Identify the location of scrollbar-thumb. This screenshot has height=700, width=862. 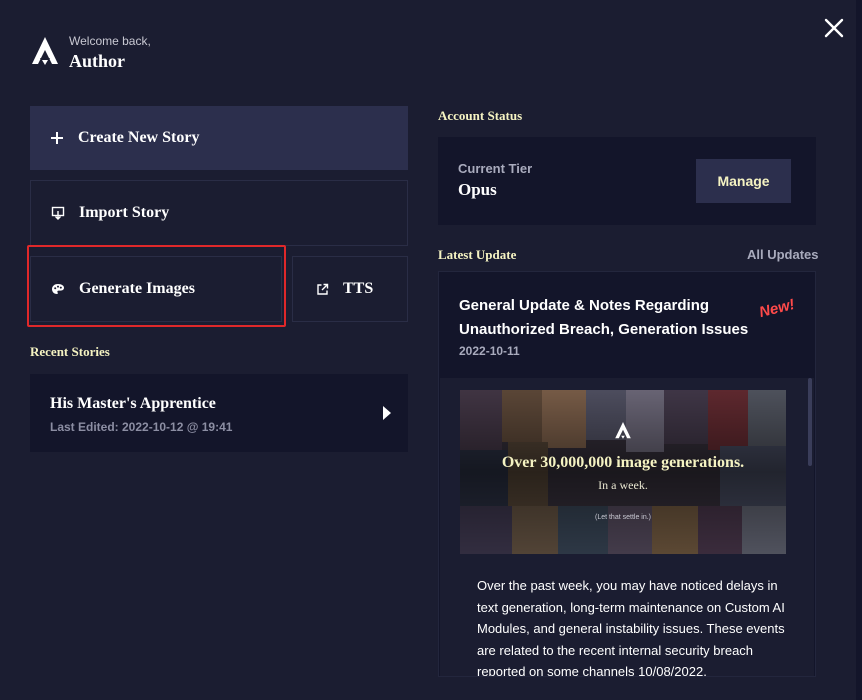
(810, 422).